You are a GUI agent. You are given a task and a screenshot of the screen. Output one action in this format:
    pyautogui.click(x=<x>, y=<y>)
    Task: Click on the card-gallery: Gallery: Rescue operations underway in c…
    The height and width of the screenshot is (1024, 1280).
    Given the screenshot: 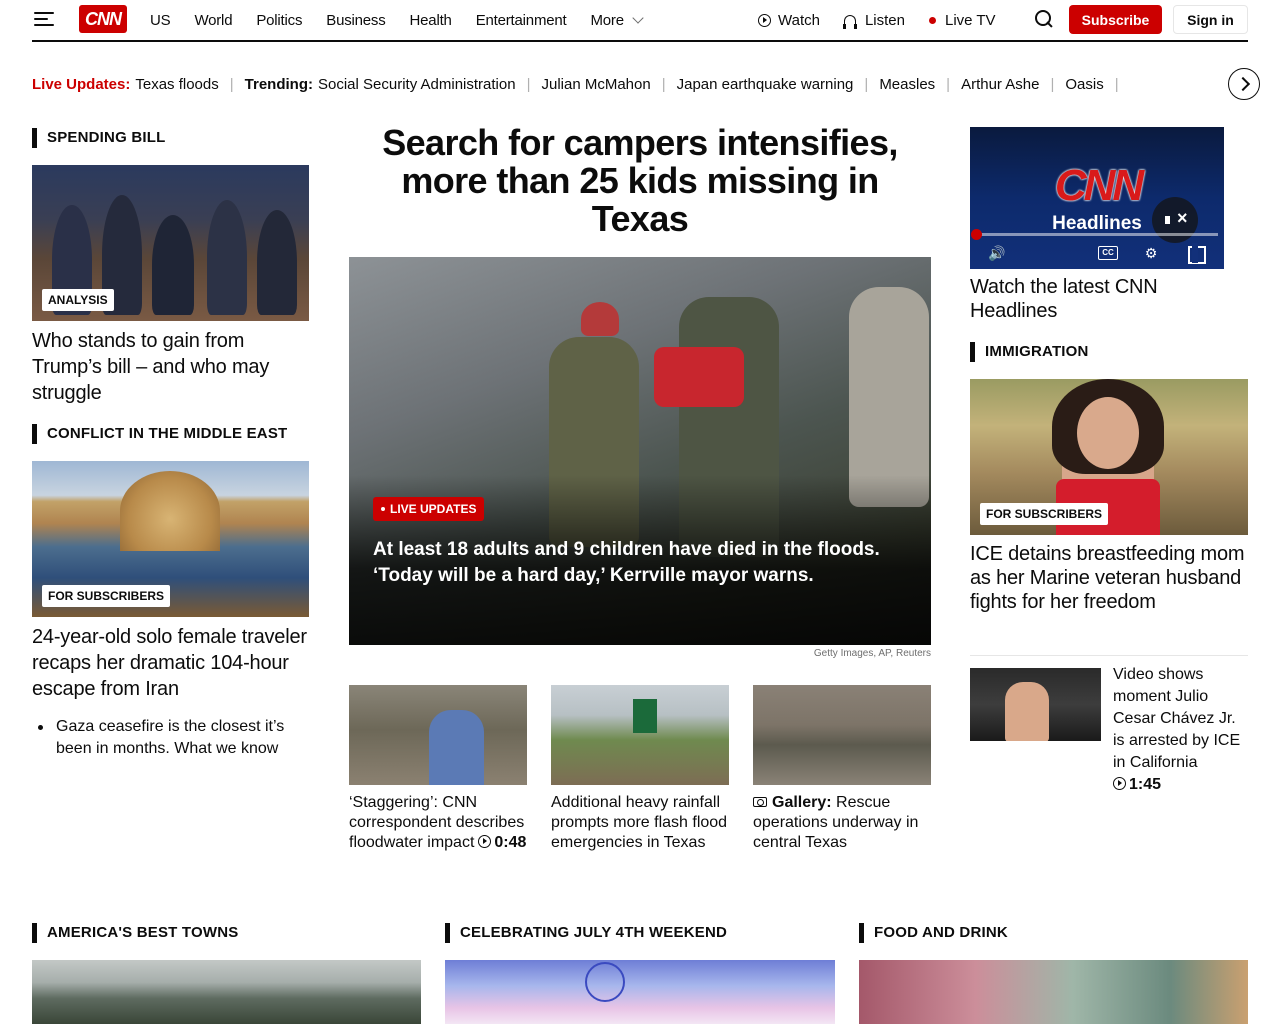 What is the action you would take?
    pyautogui.click(x=842, y=823)
    